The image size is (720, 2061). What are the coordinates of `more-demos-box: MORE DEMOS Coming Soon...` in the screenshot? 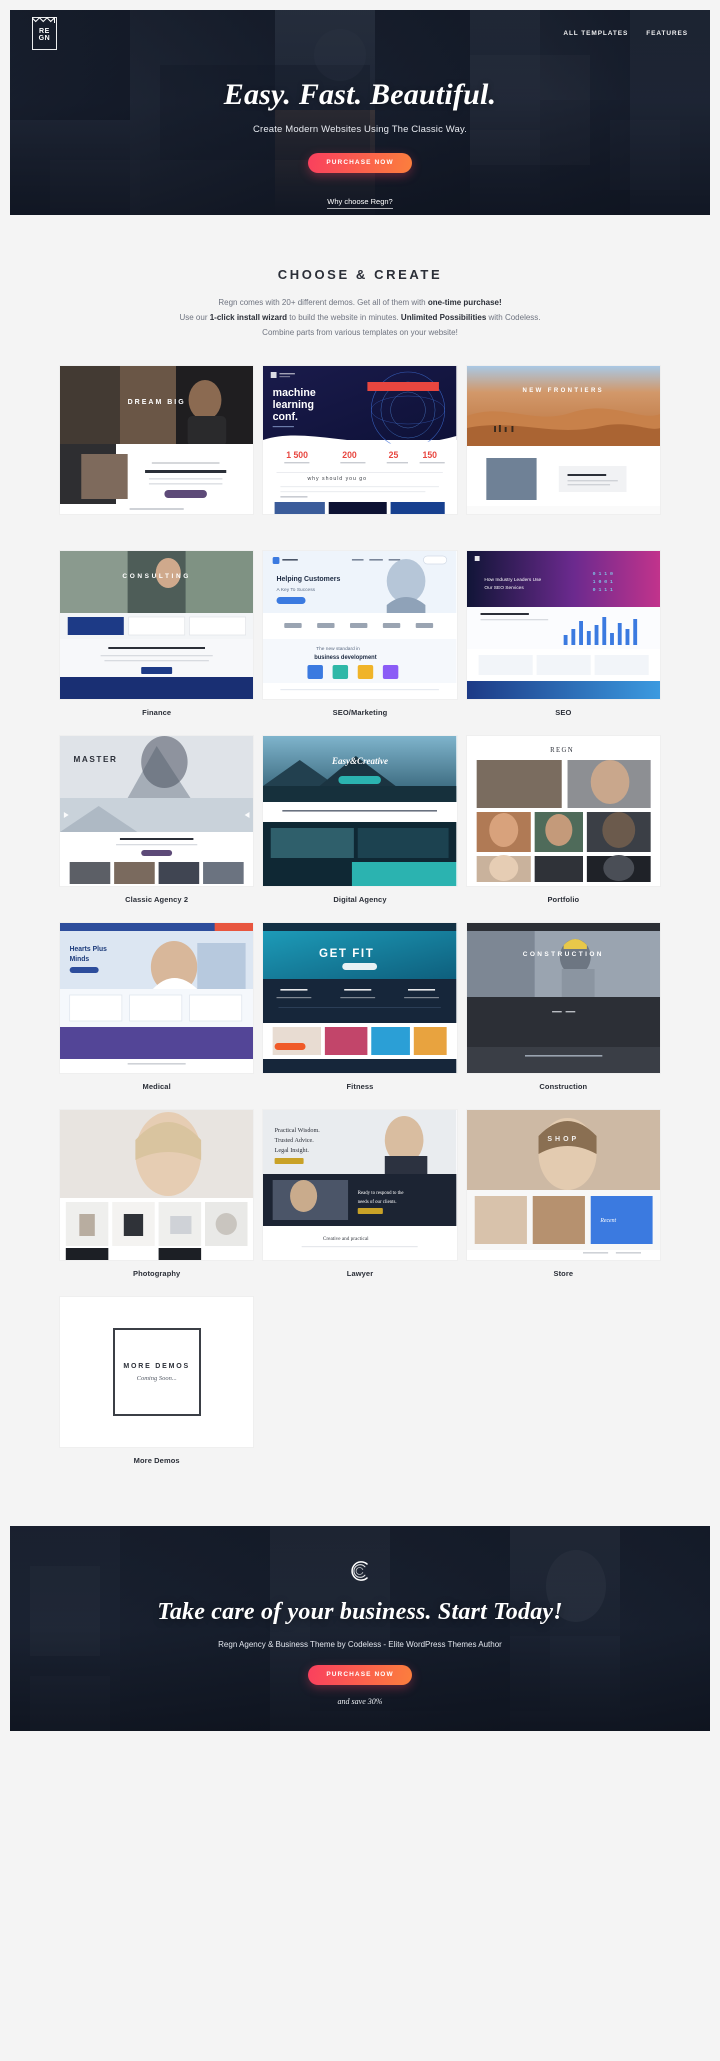 It's located at (156, 1372).